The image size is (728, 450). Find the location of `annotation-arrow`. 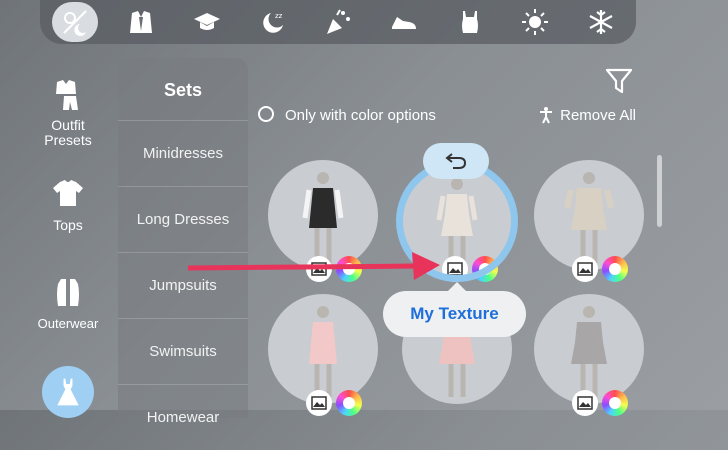

annotation-arrow is located at coordinates (313, 266).